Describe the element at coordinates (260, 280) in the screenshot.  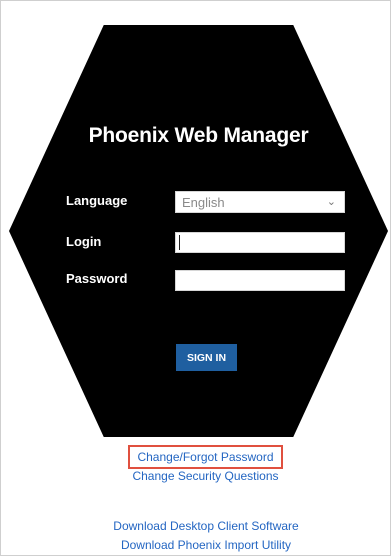
I see `password-input` at that location.